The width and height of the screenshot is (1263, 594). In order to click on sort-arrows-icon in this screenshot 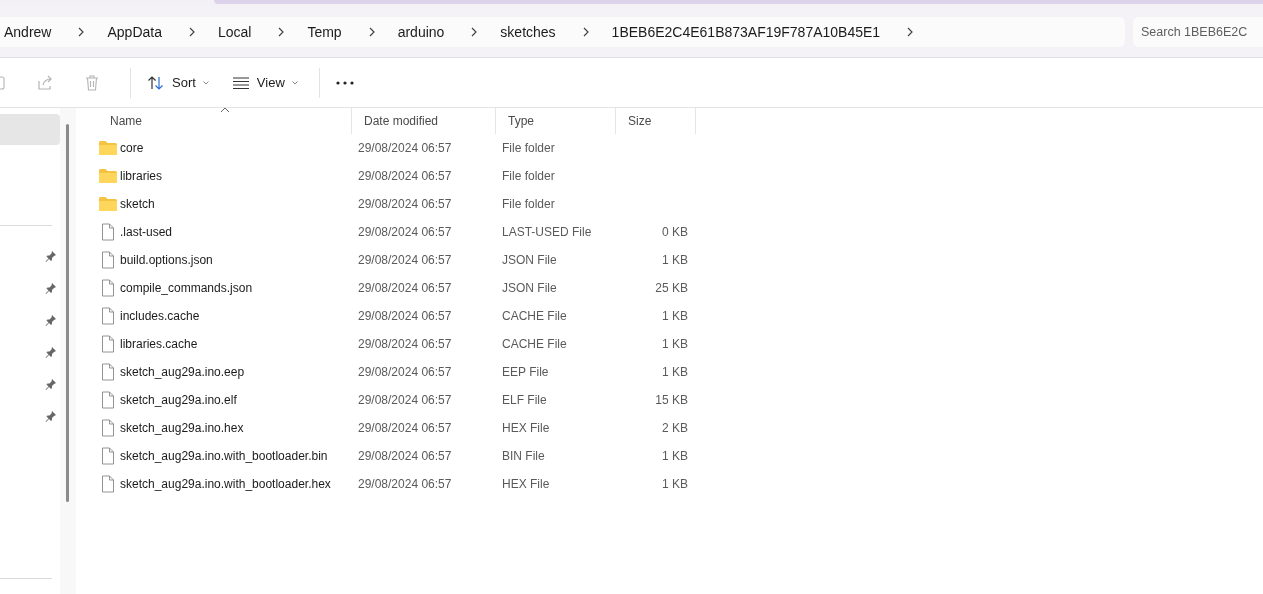, I will do `click(156, 82)`.